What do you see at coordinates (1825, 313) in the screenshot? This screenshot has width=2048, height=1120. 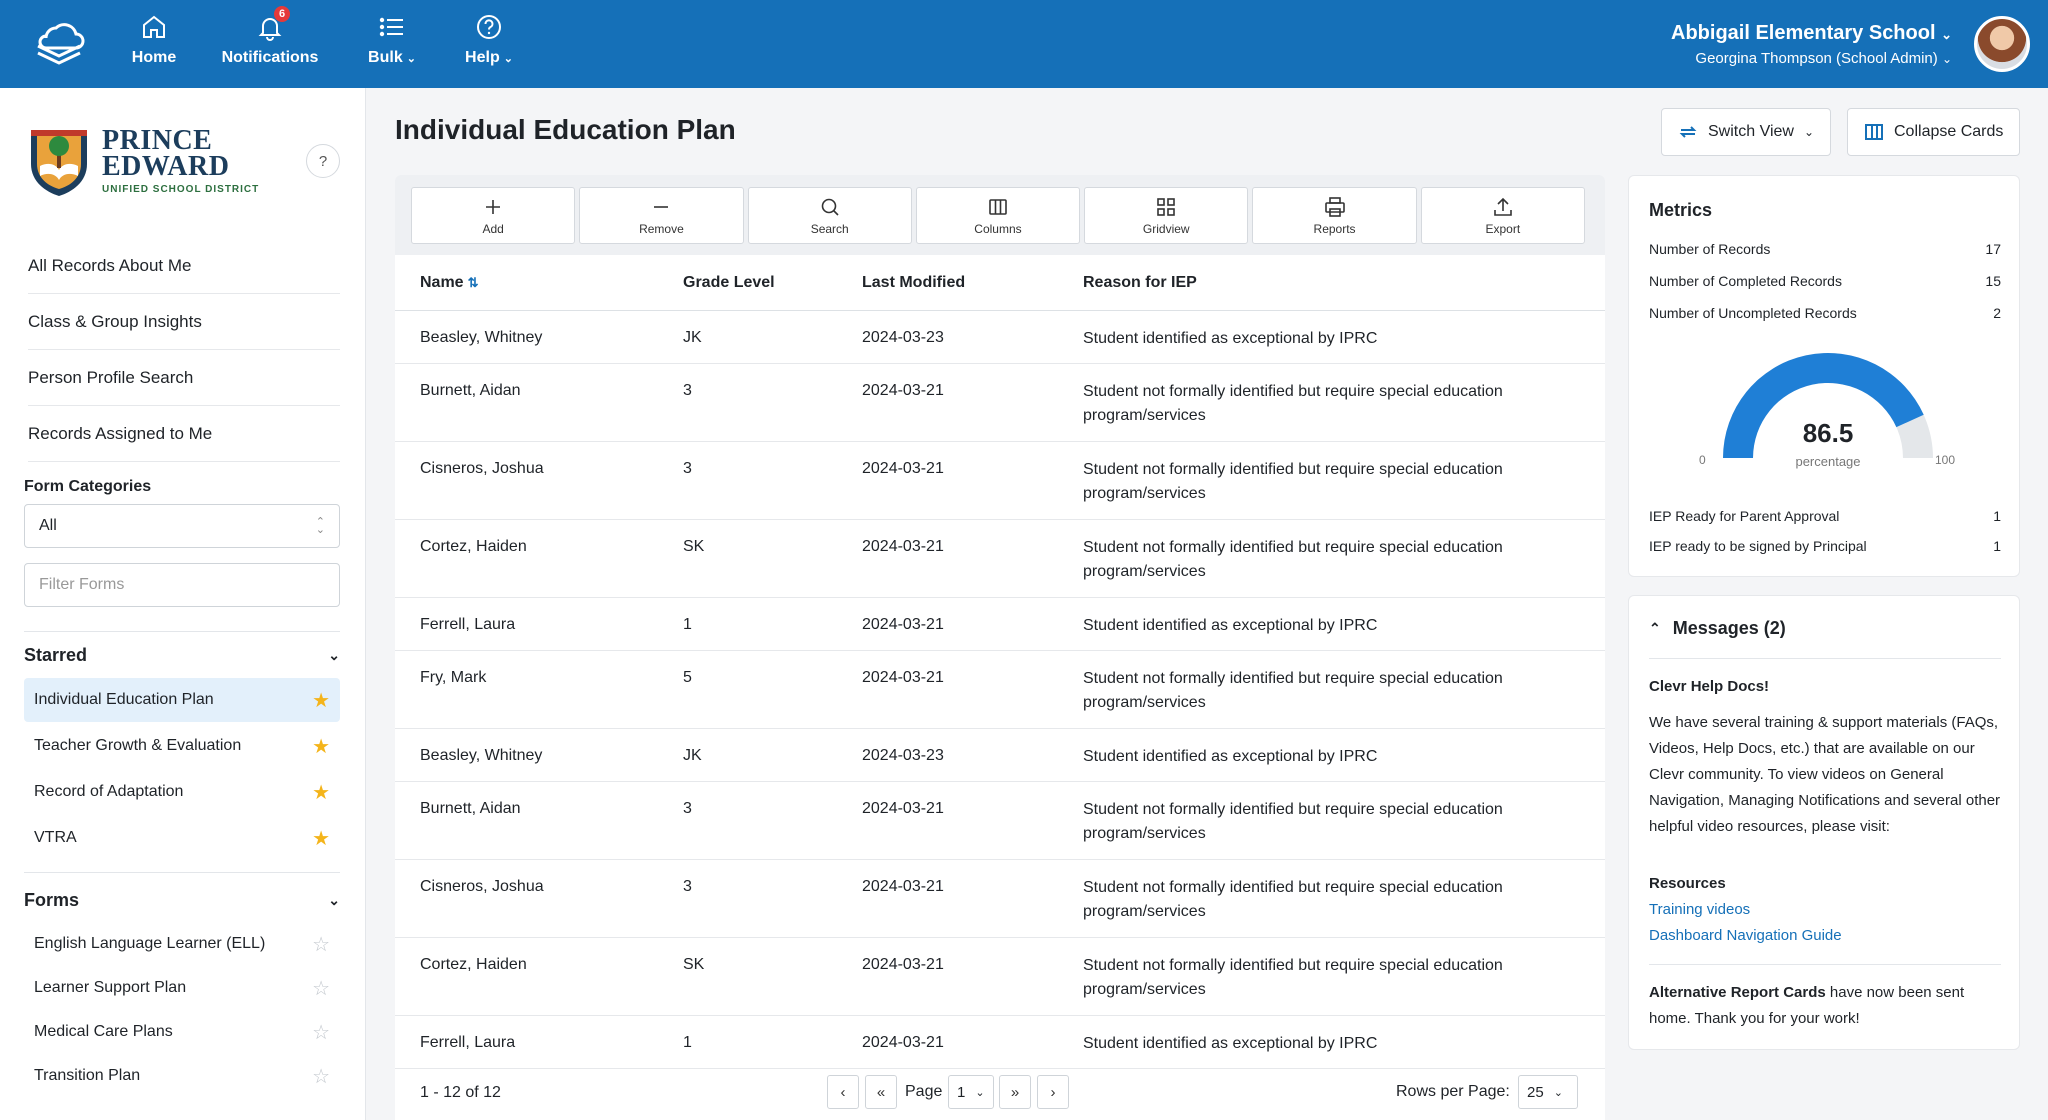 I see `metric-row: Number of Uncompleted Records 2` at bounding box center [1825, 313].